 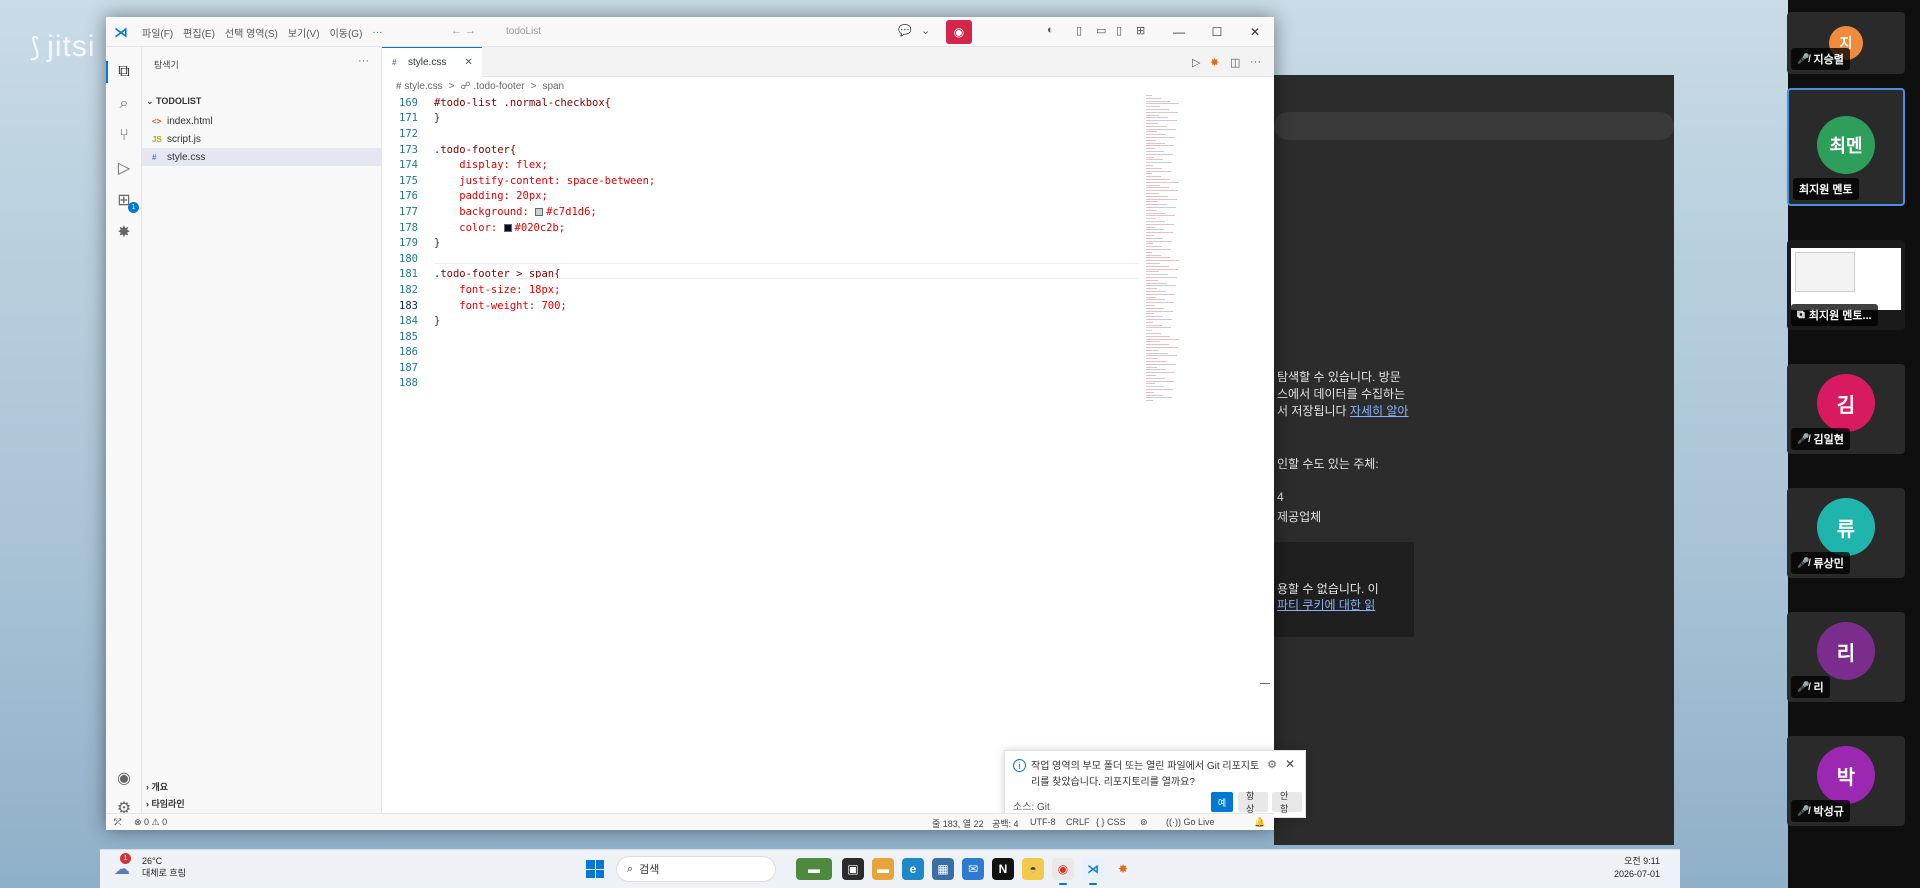 I want to click on store-icon: ▦, so click(x=943, y=869).